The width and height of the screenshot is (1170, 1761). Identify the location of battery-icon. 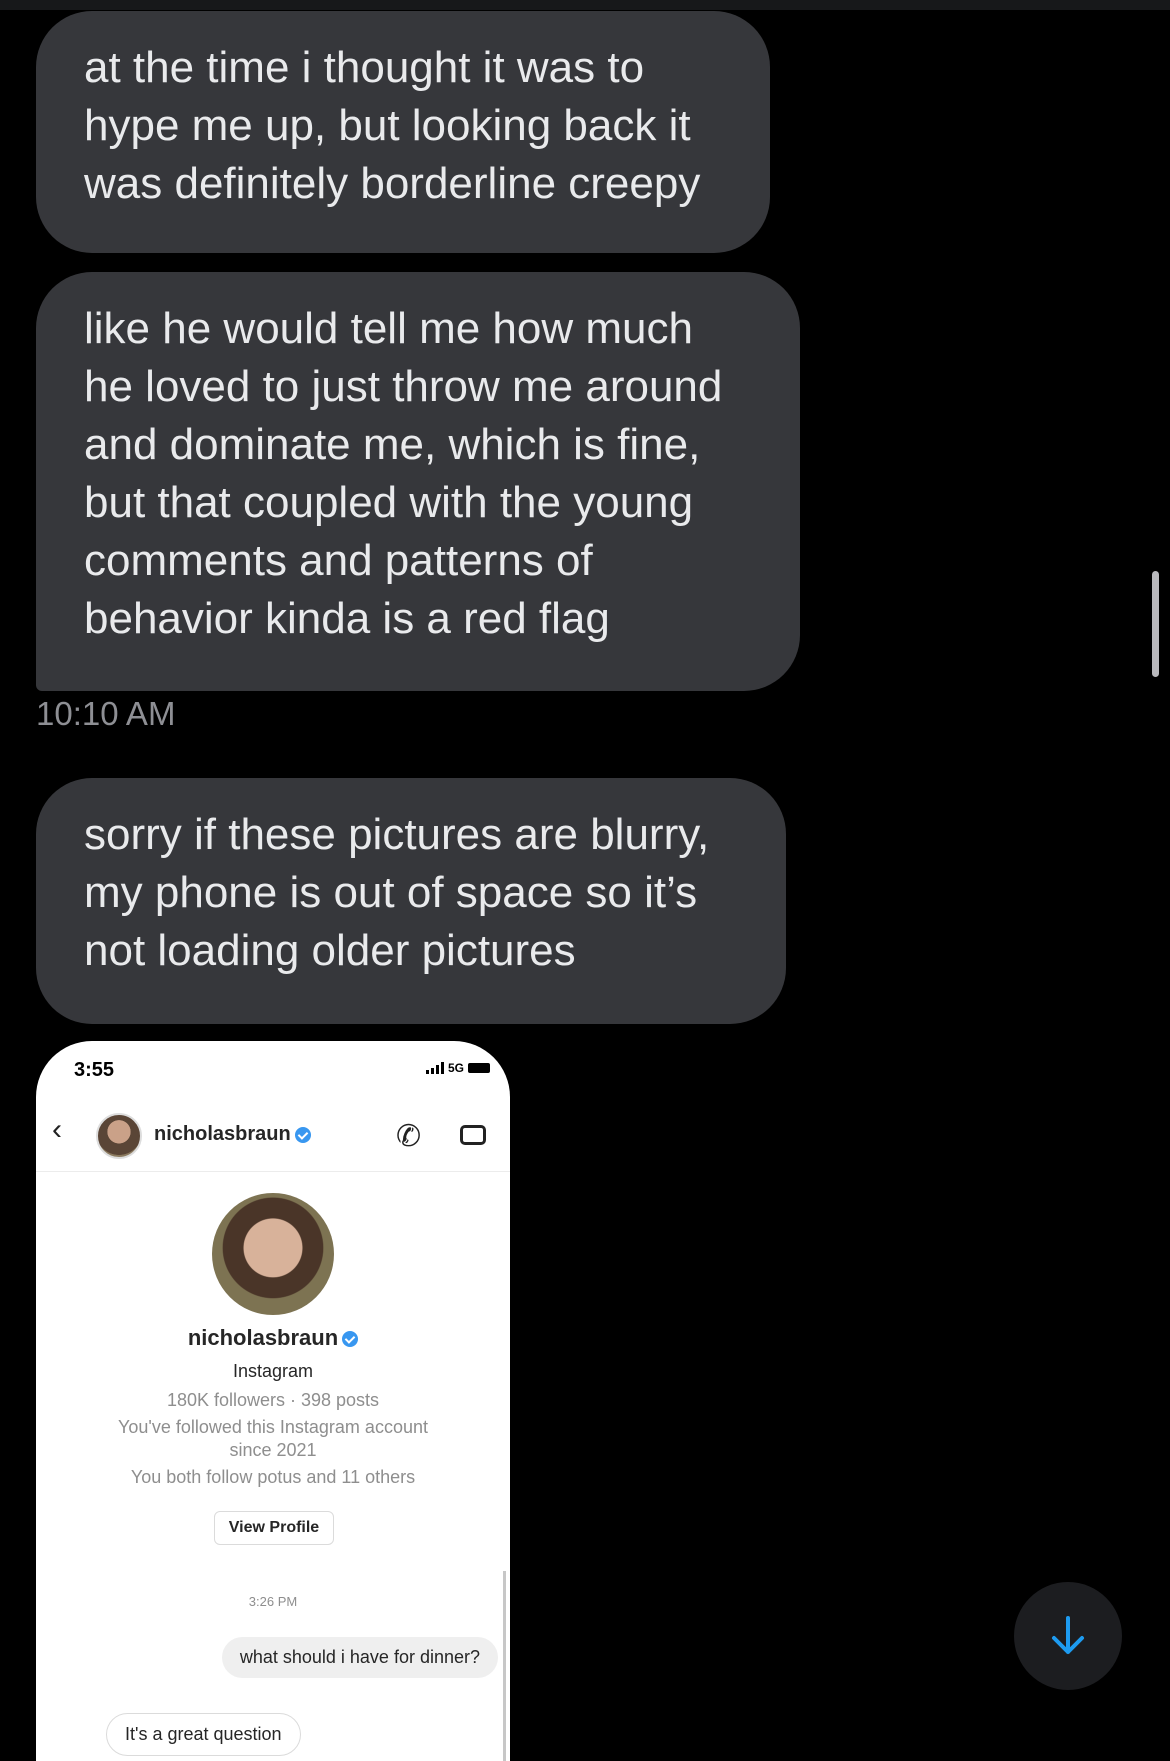
(479, 1068).